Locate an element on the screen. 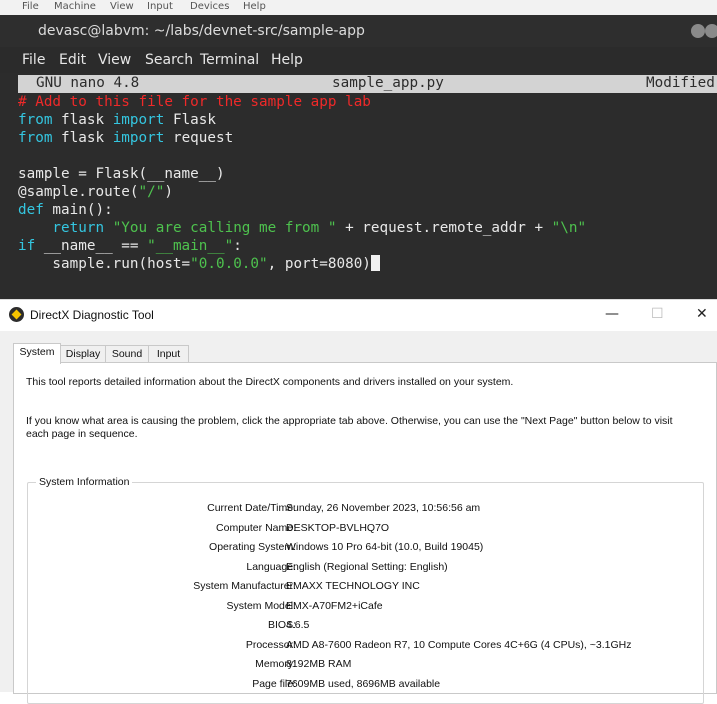  code-keyword: if is located at coordinates (27, 246).